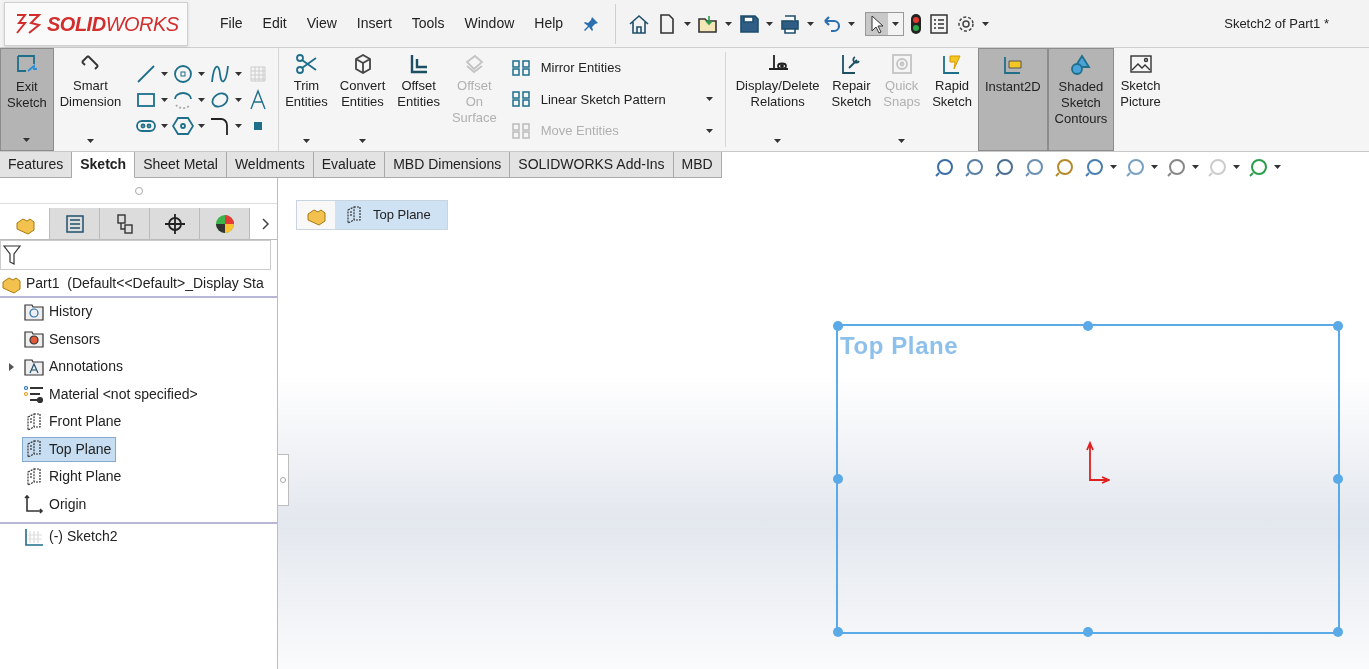 The width and height of the screenshot is (1369, 669). Describe the element at coordinates (183, 73) in the screenshot. I see `circle-icon` at that location.